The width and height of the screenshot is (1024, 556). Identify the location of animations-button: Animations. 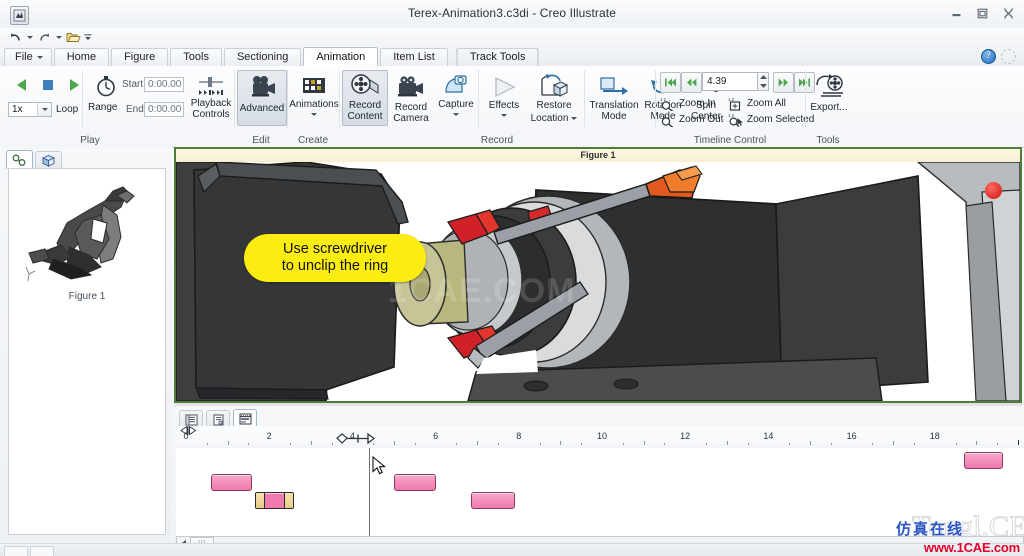
(314, 100).